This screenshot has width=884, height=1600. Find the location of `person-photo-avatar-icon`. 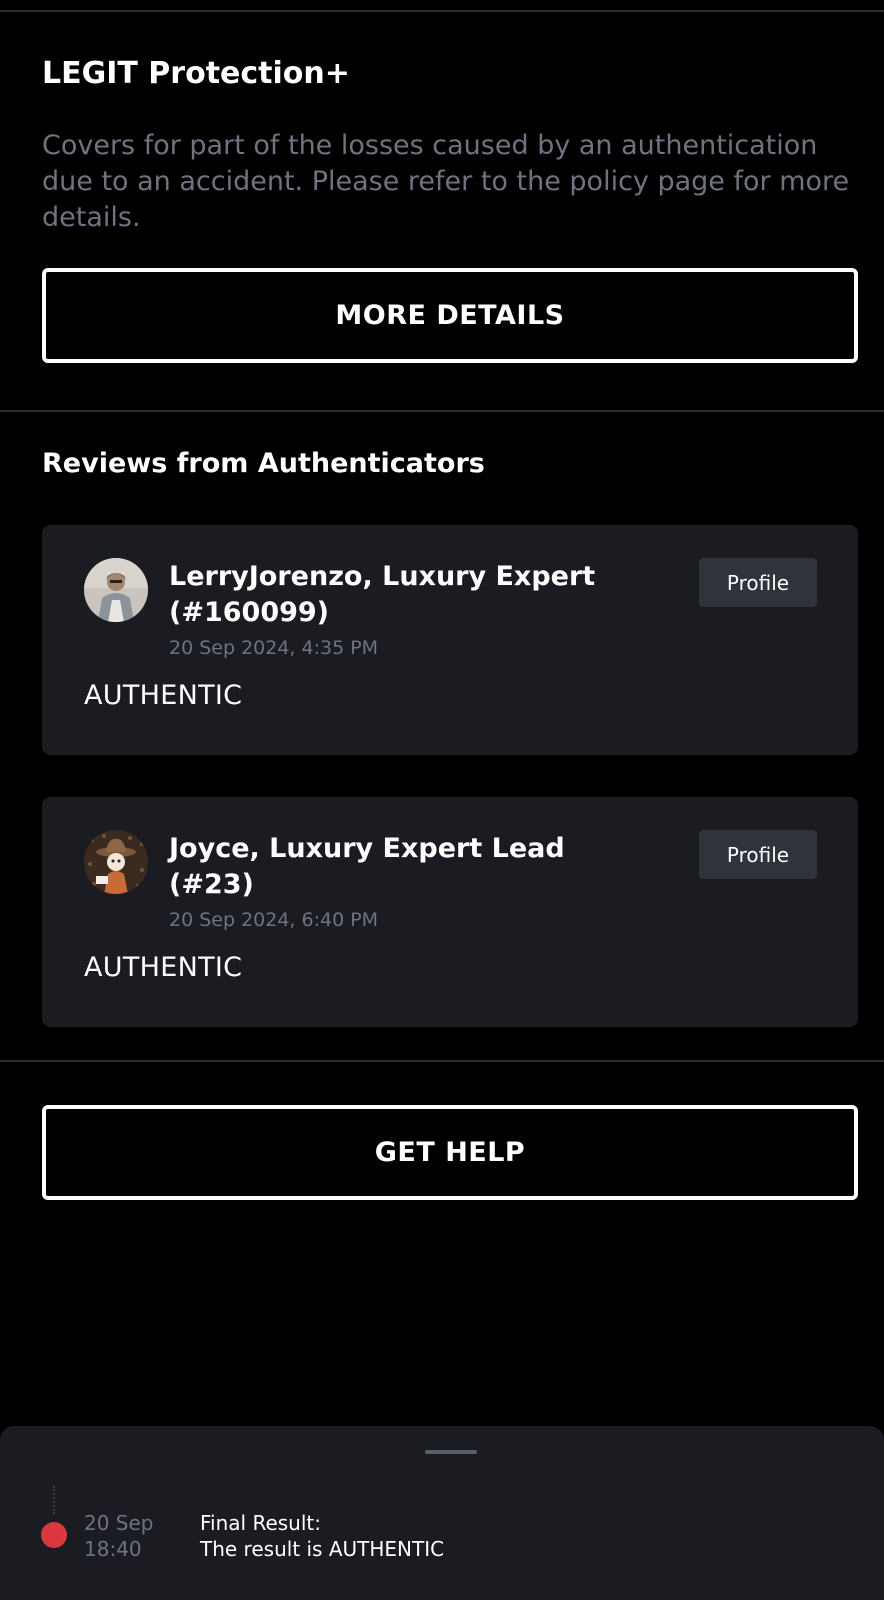

person-photo-avatar-icon is located at coordinates (116, 590).